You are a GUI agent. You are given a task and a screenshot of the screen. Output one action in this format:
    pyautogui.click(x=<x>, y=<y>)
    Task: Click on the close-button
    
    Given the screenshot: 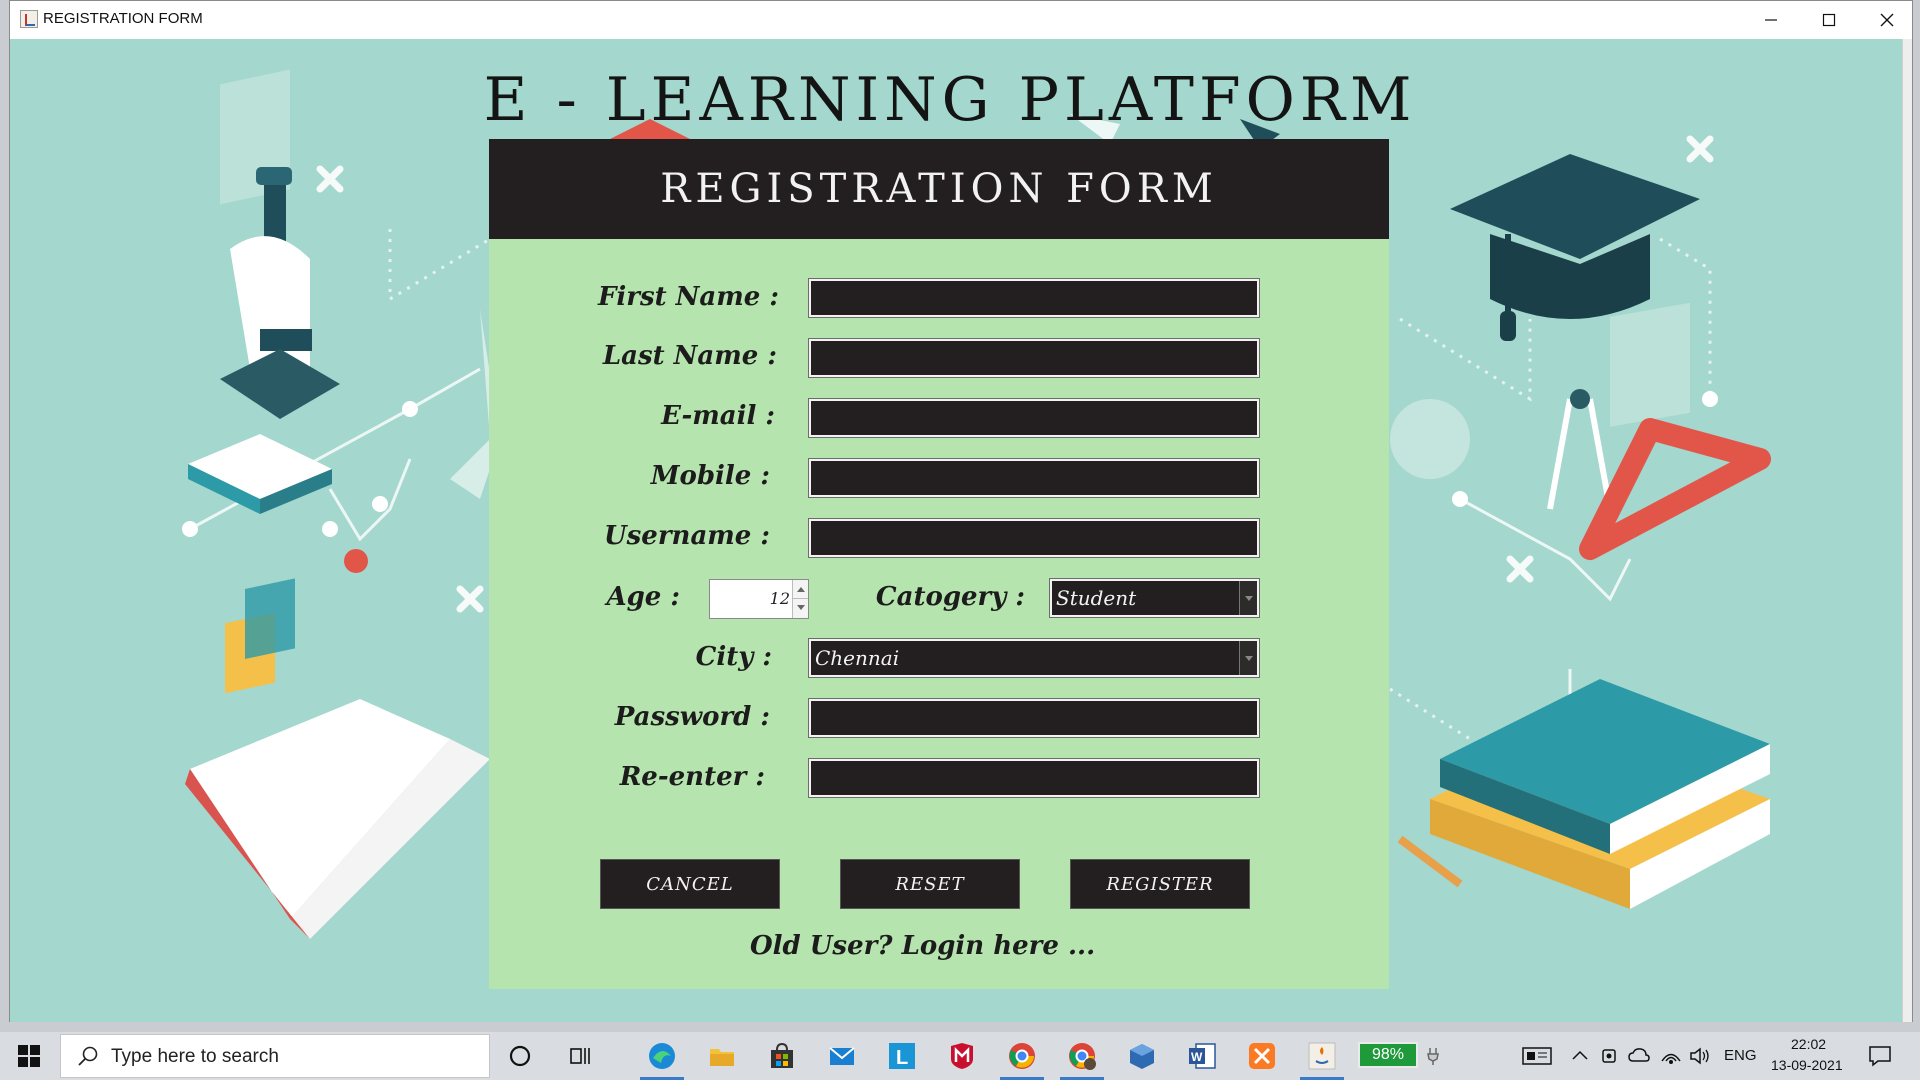 What is the action you would take?
    pyautogui.click(x=1887, y=20)
    